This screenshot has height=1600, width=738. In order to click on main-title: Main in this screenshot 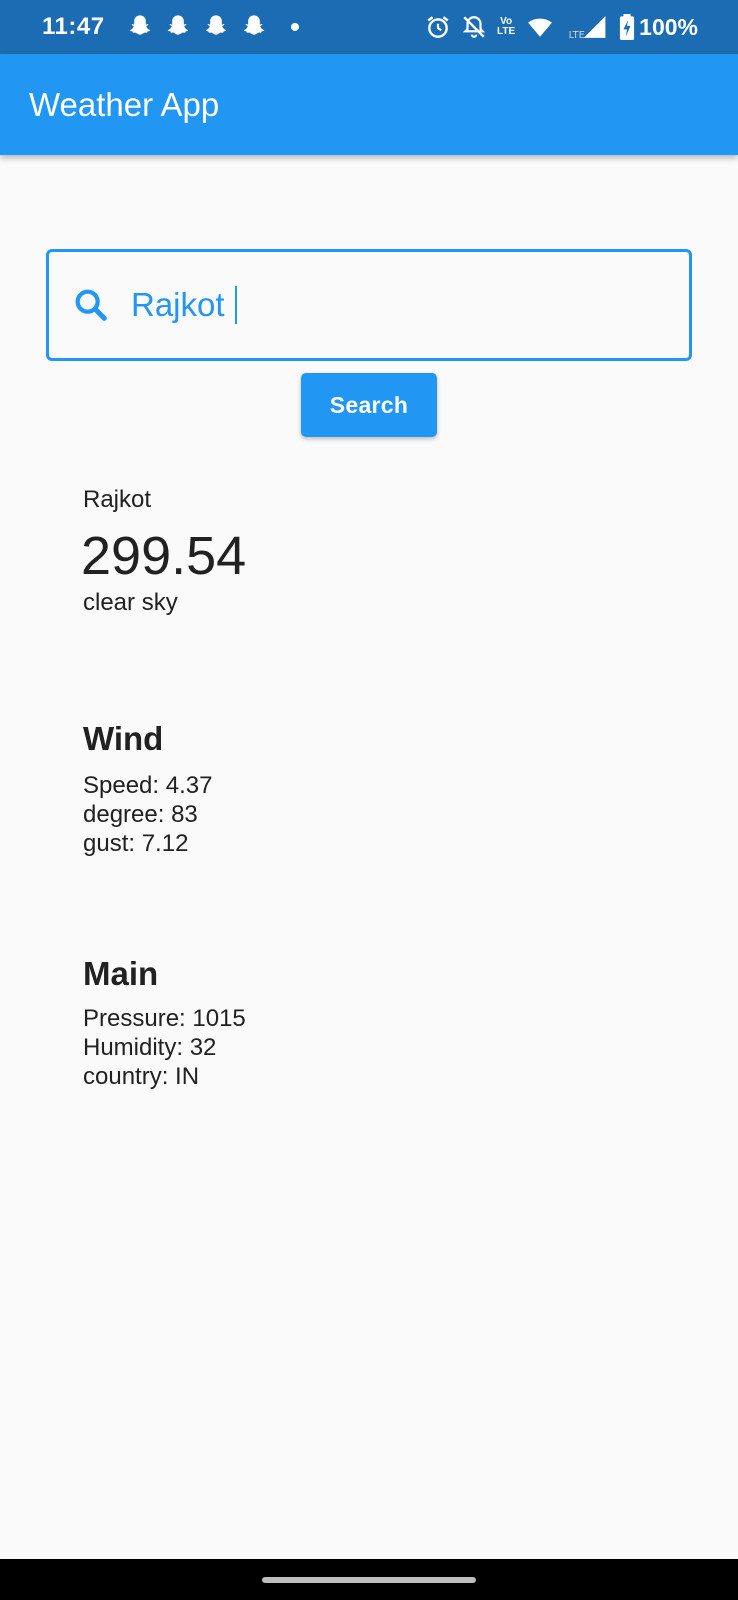, I will do `click(121, 973)`.